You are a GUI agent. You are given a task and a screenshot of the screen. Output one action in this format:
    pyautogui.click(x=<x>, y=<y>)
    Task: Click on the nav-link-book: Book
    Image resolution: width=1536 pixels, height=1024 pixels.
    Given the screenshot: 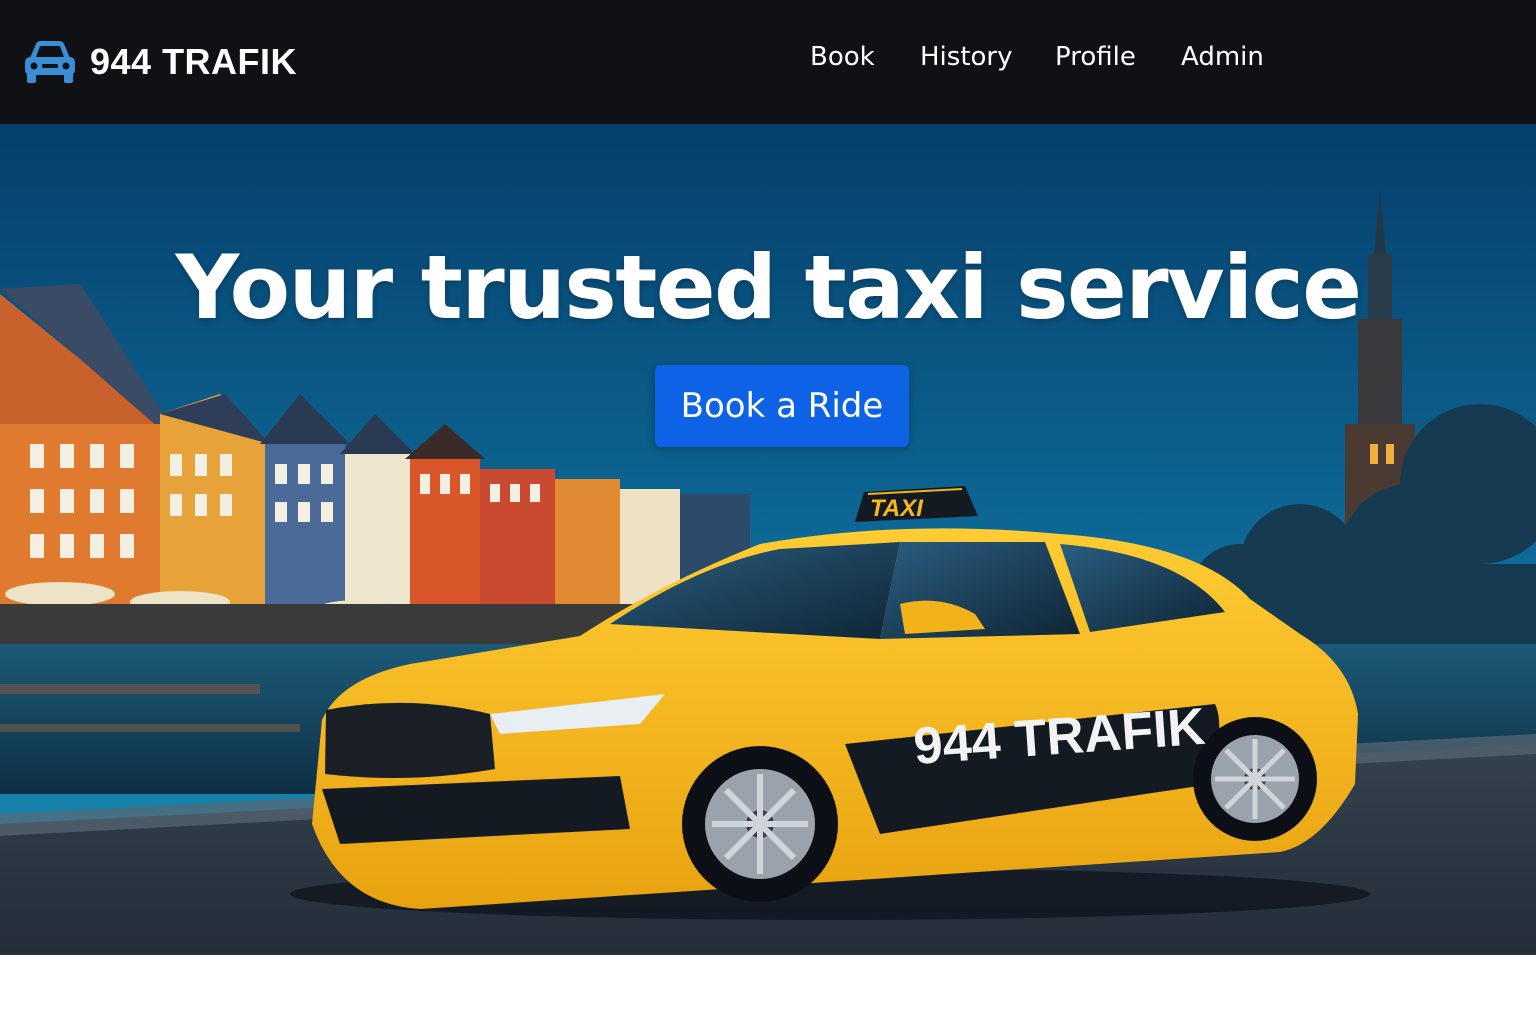 What is the action you would take?
    pyautogui.click(x=842, y=57)
    